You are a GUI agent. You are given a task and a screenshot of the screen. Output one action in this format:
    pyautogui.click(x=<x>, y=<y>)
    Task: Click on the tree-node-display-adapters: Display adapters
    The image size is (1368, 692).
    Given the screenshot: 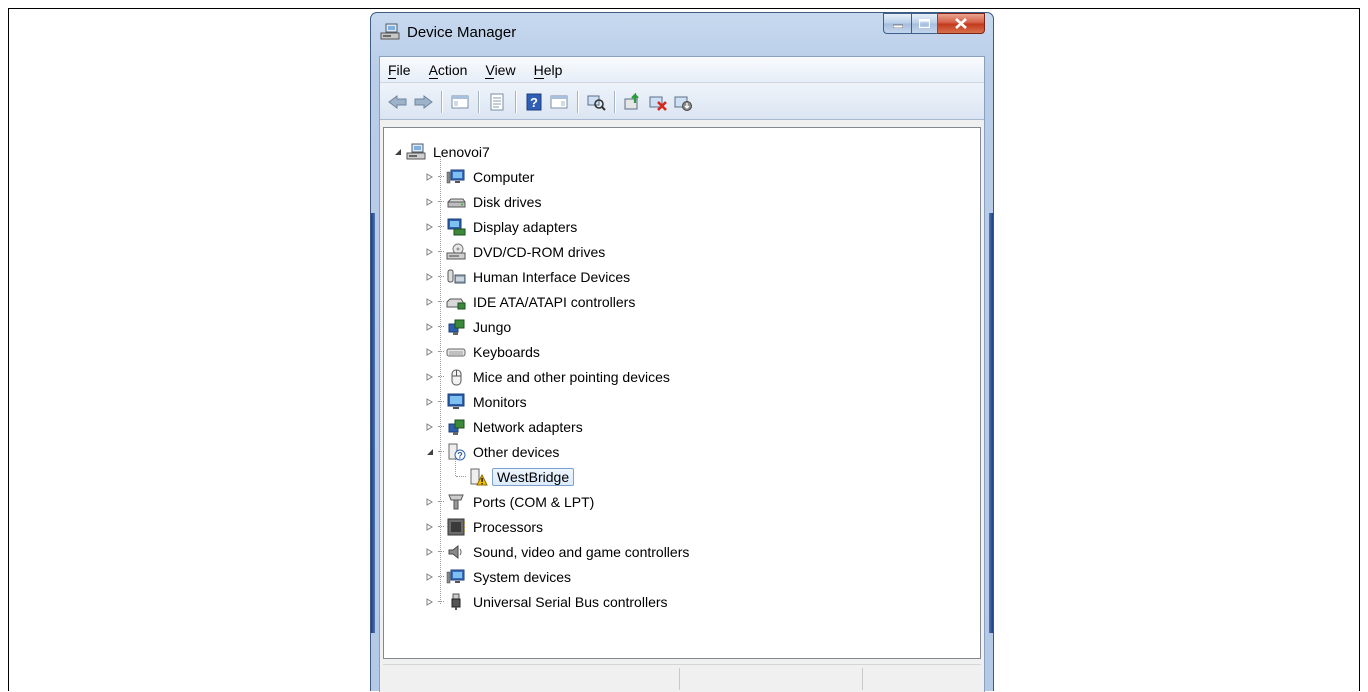 What is the action you would take?
    pyautogui.click(x=502, y=227)
    